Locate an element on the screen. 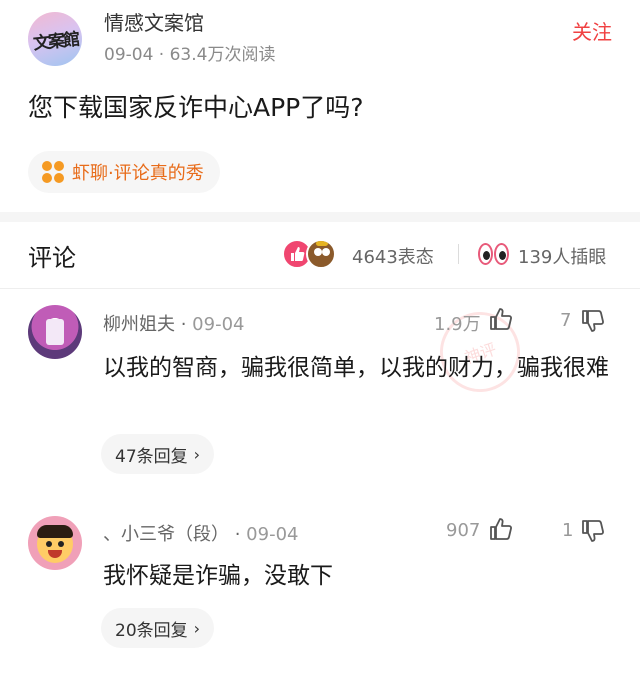  mole-reaction-icon is located at coordinates (321, 254).